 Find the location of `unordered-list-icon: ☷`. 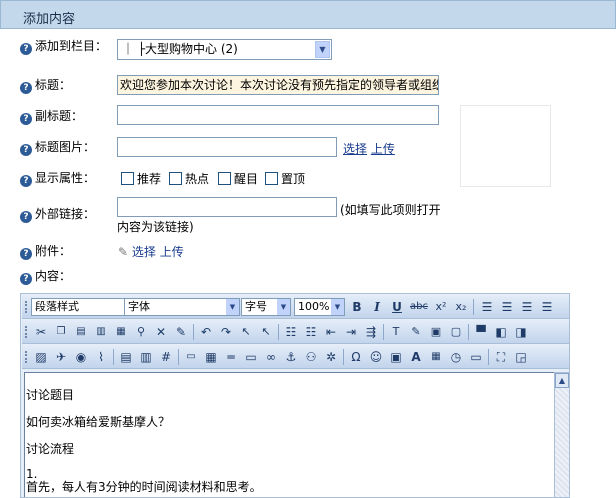

unordered-list-icon: ☷ is located at coordinates (311, 332).